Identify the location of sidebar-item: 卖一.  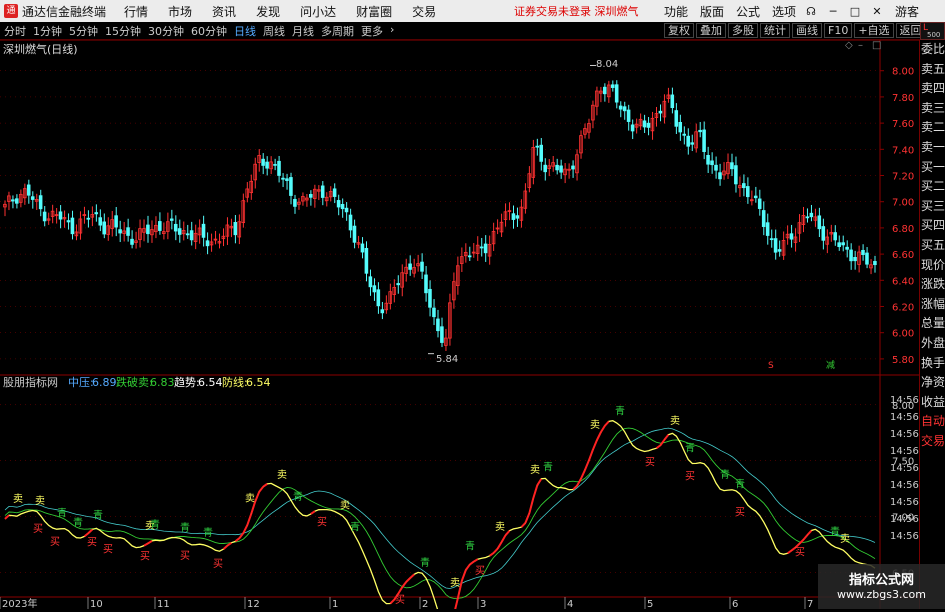
(932, 148).